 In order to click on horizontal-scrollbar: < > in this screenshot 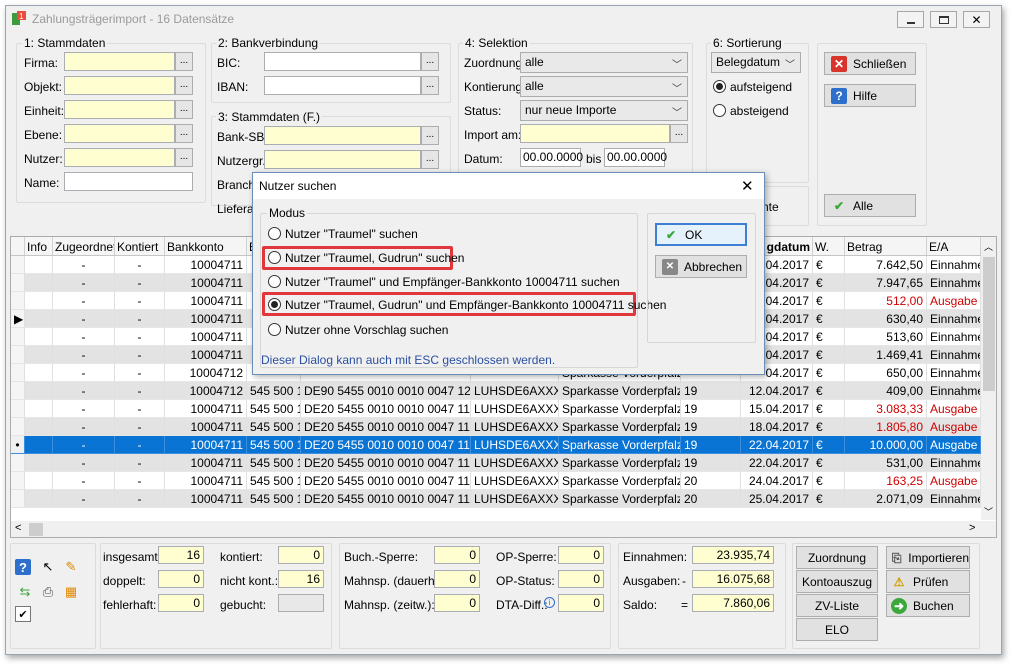, I will do `click(503, 529)`.